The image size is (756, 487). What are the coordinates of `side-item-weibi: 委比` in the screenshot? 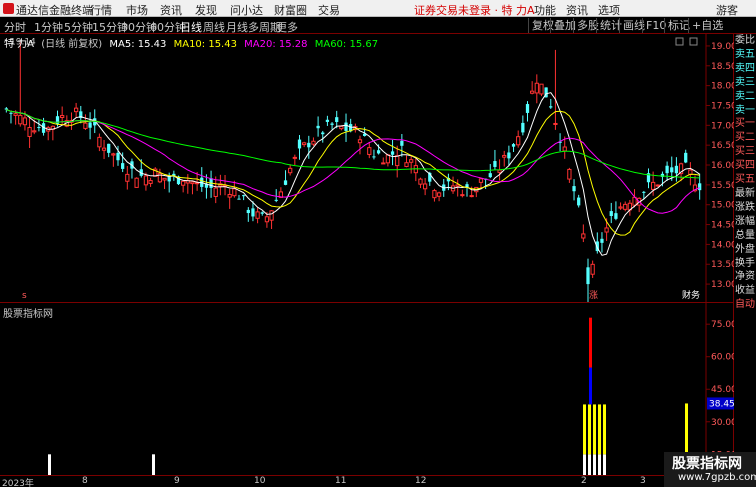 It's located at (745, 40).